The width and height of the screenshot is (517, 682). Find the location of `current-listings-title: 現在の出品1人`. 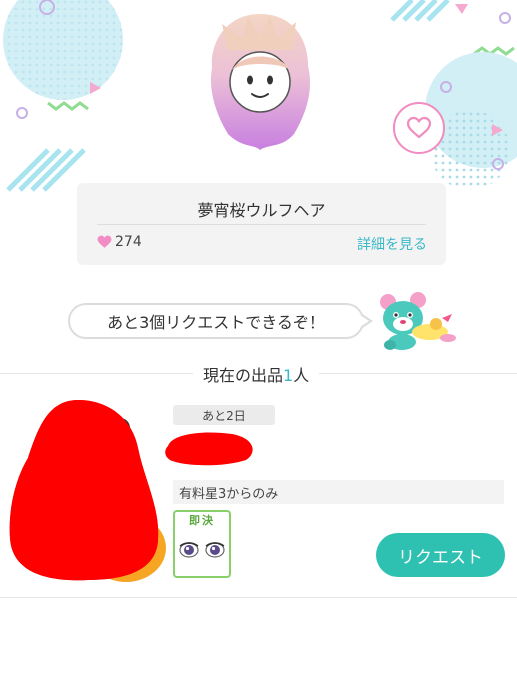

current-listings-title: 現在の出品1人 is located at coordinates (256, 374).